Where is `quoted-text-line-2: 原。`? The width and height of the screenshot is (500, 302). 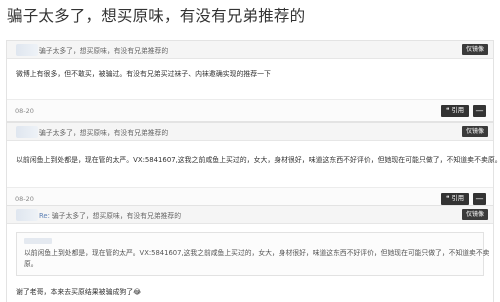 quoted-text-line-2: 原。 is located at coordinates (31, 264).